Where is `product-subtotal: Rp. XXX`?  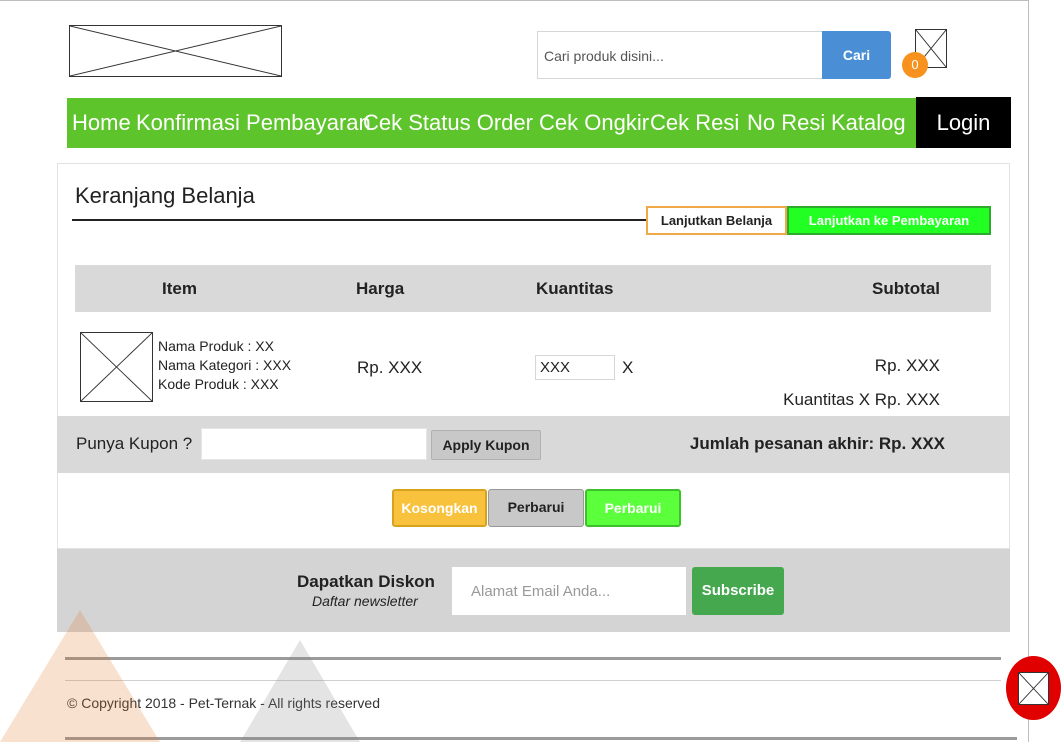
product-subtotal: Rp. XXX is located at coordinates (907, 365).